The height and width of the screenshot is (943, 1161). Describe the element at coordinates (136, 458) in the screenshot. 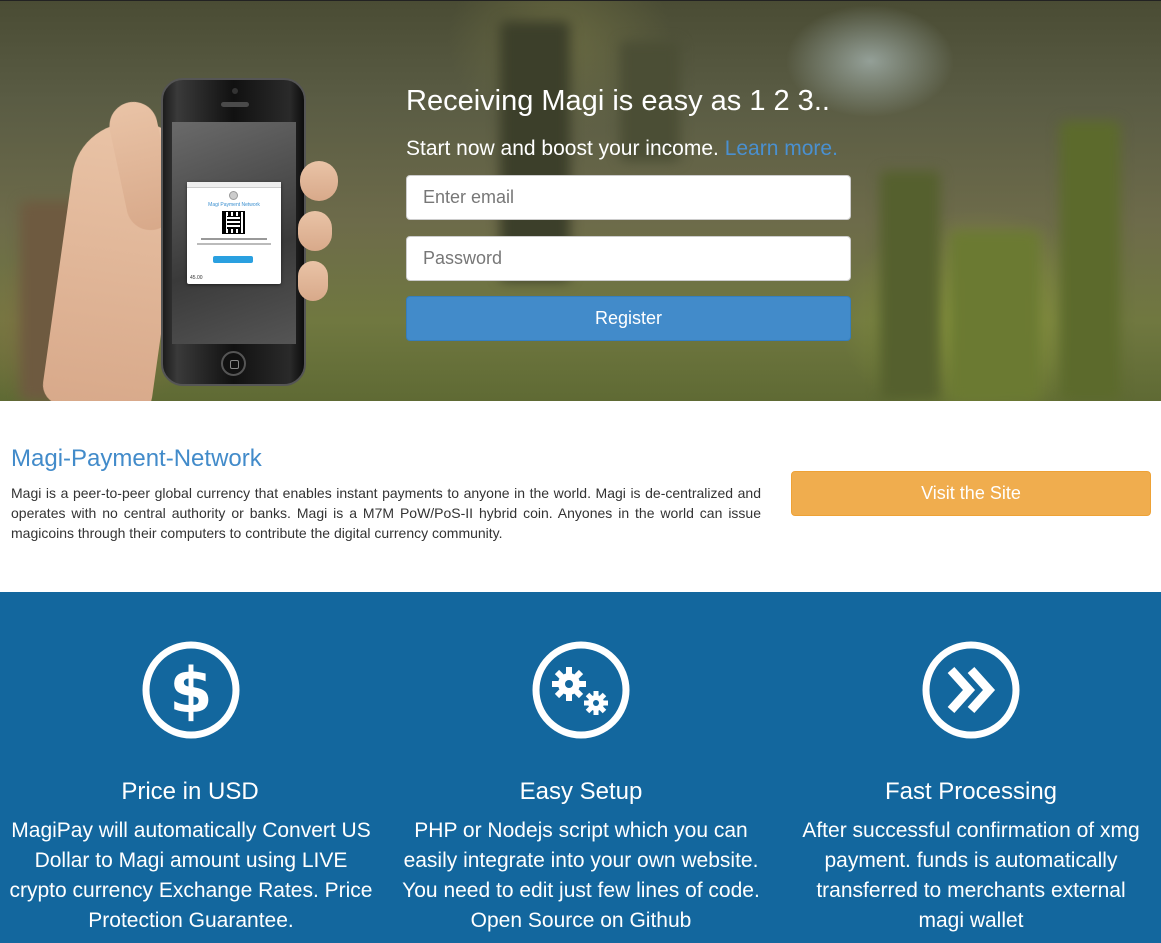

I see `info-title: Magi-Payment-Network` at that location.